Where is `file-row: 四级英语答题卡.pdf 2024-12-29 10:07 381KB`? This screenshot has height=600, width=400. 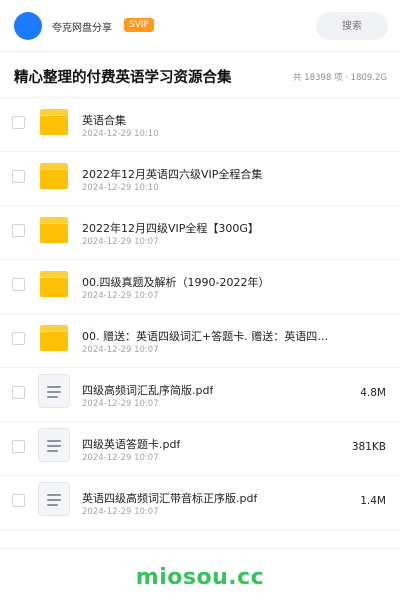
file-row: 四级英语答题卡.pdf 2024-12-29 10:07 381KB is located at coordinates (200, 449).